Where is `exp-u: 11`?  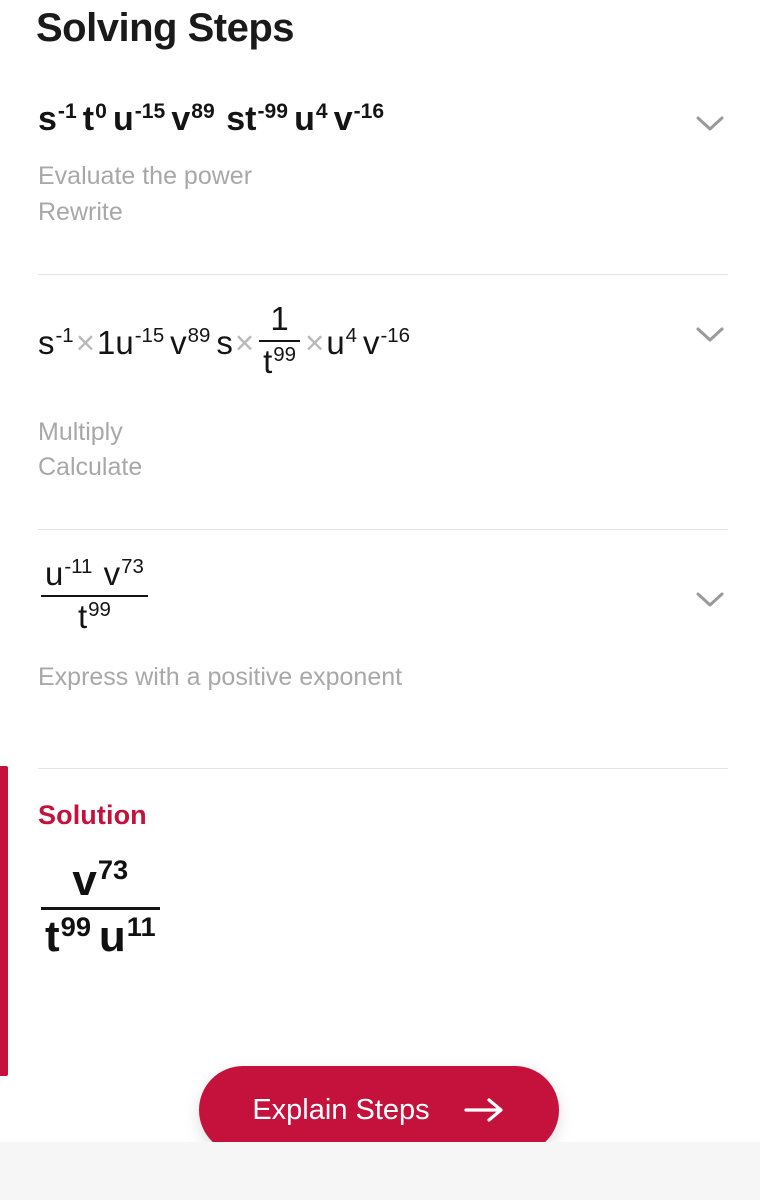 exp-u: 11 is located at coordinates (141, 926).